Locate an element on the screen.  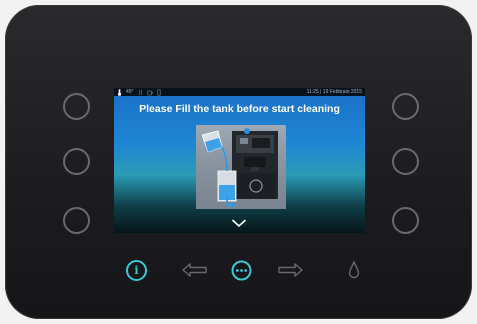
back-button is located at coordinates (195, 270).